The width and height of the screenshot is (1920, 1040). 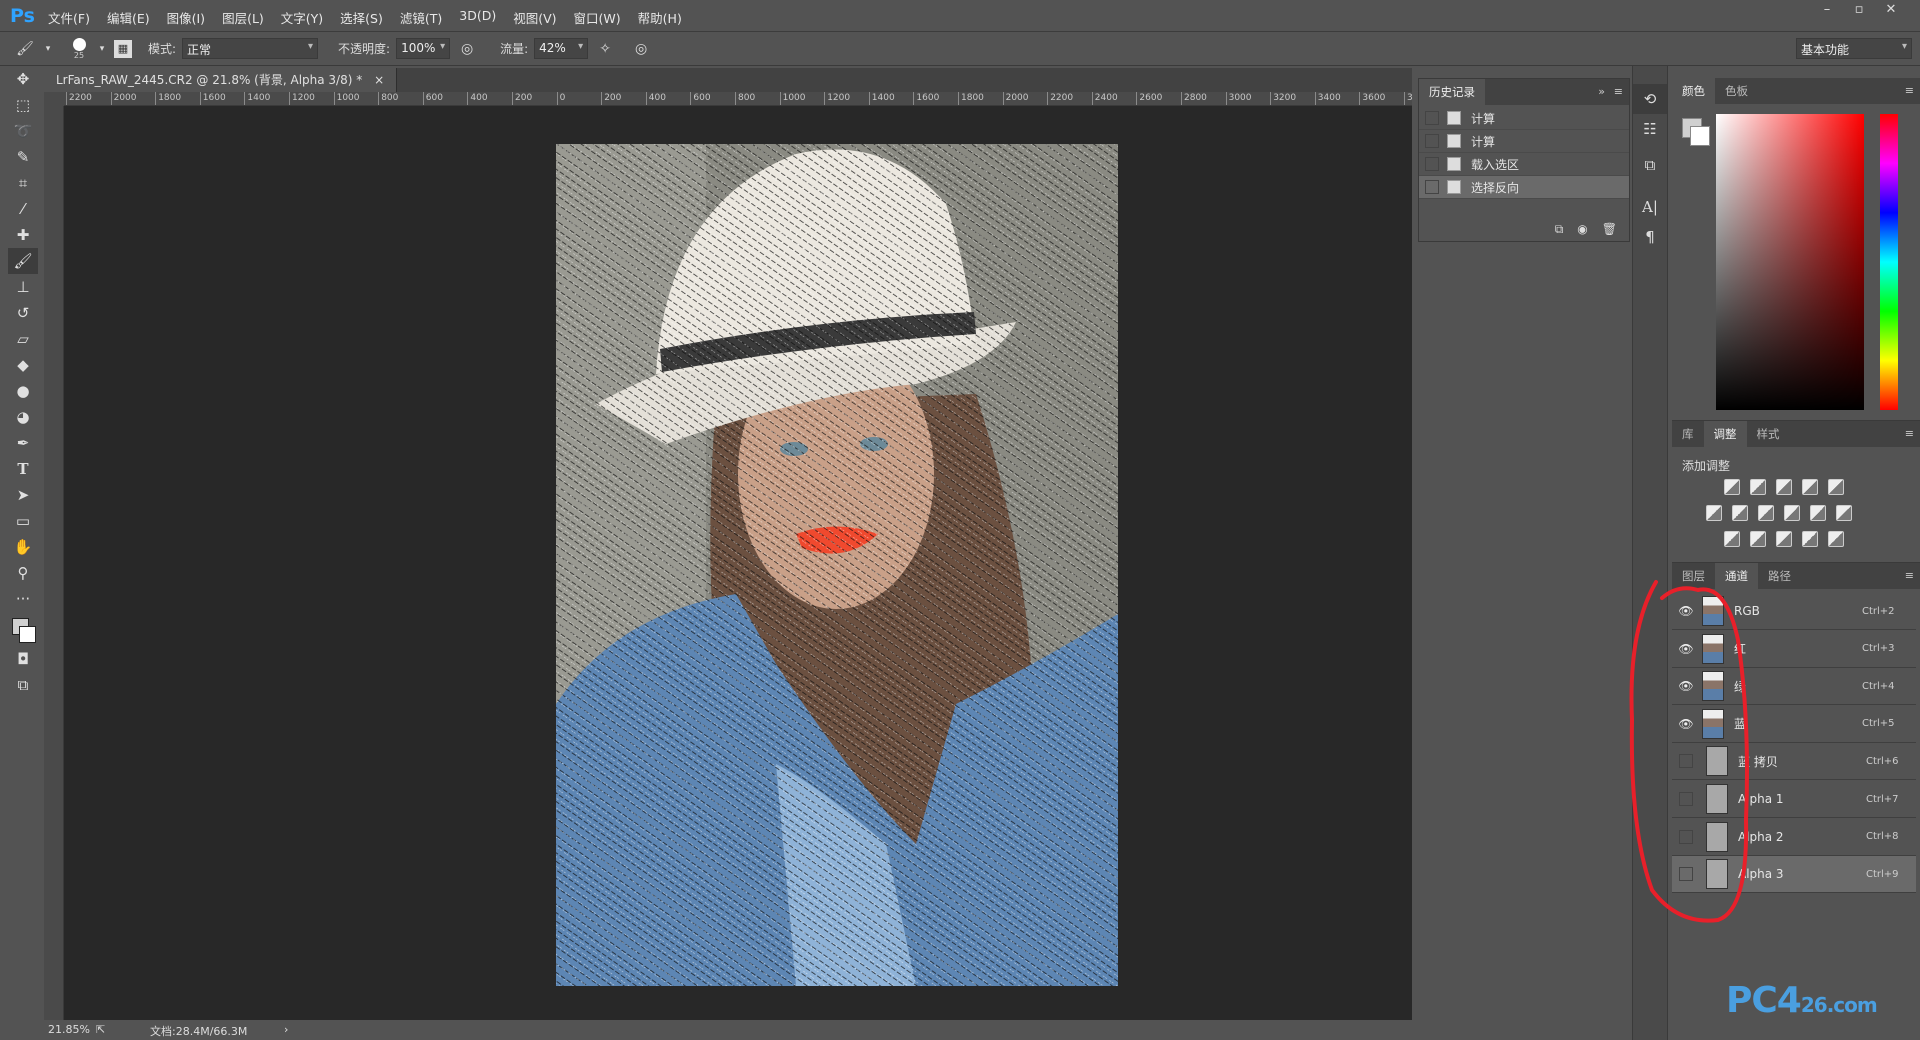 I want to click on menu-item: 图层(L), so click(x=243, y=17).